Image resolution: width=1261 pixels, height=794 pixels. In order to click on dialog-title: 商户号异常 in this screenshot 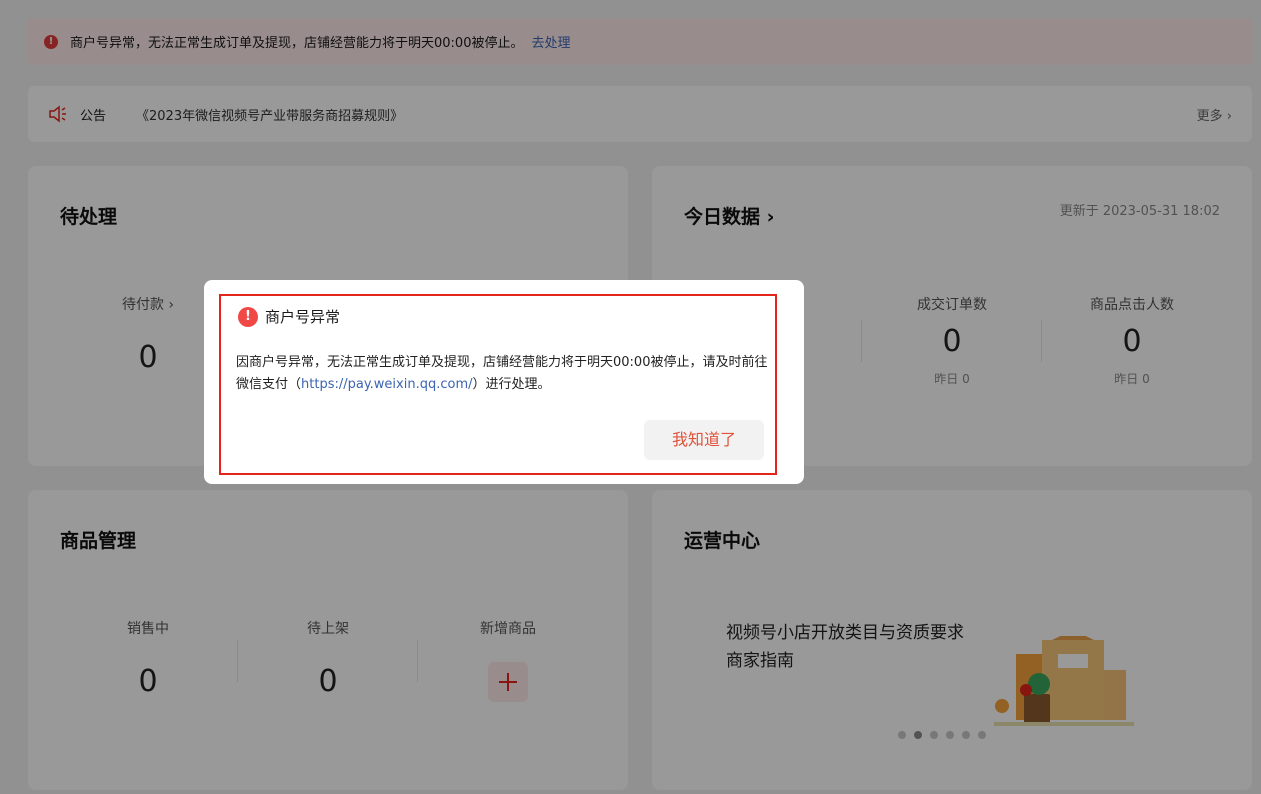, I will do `click(303, 317)`.